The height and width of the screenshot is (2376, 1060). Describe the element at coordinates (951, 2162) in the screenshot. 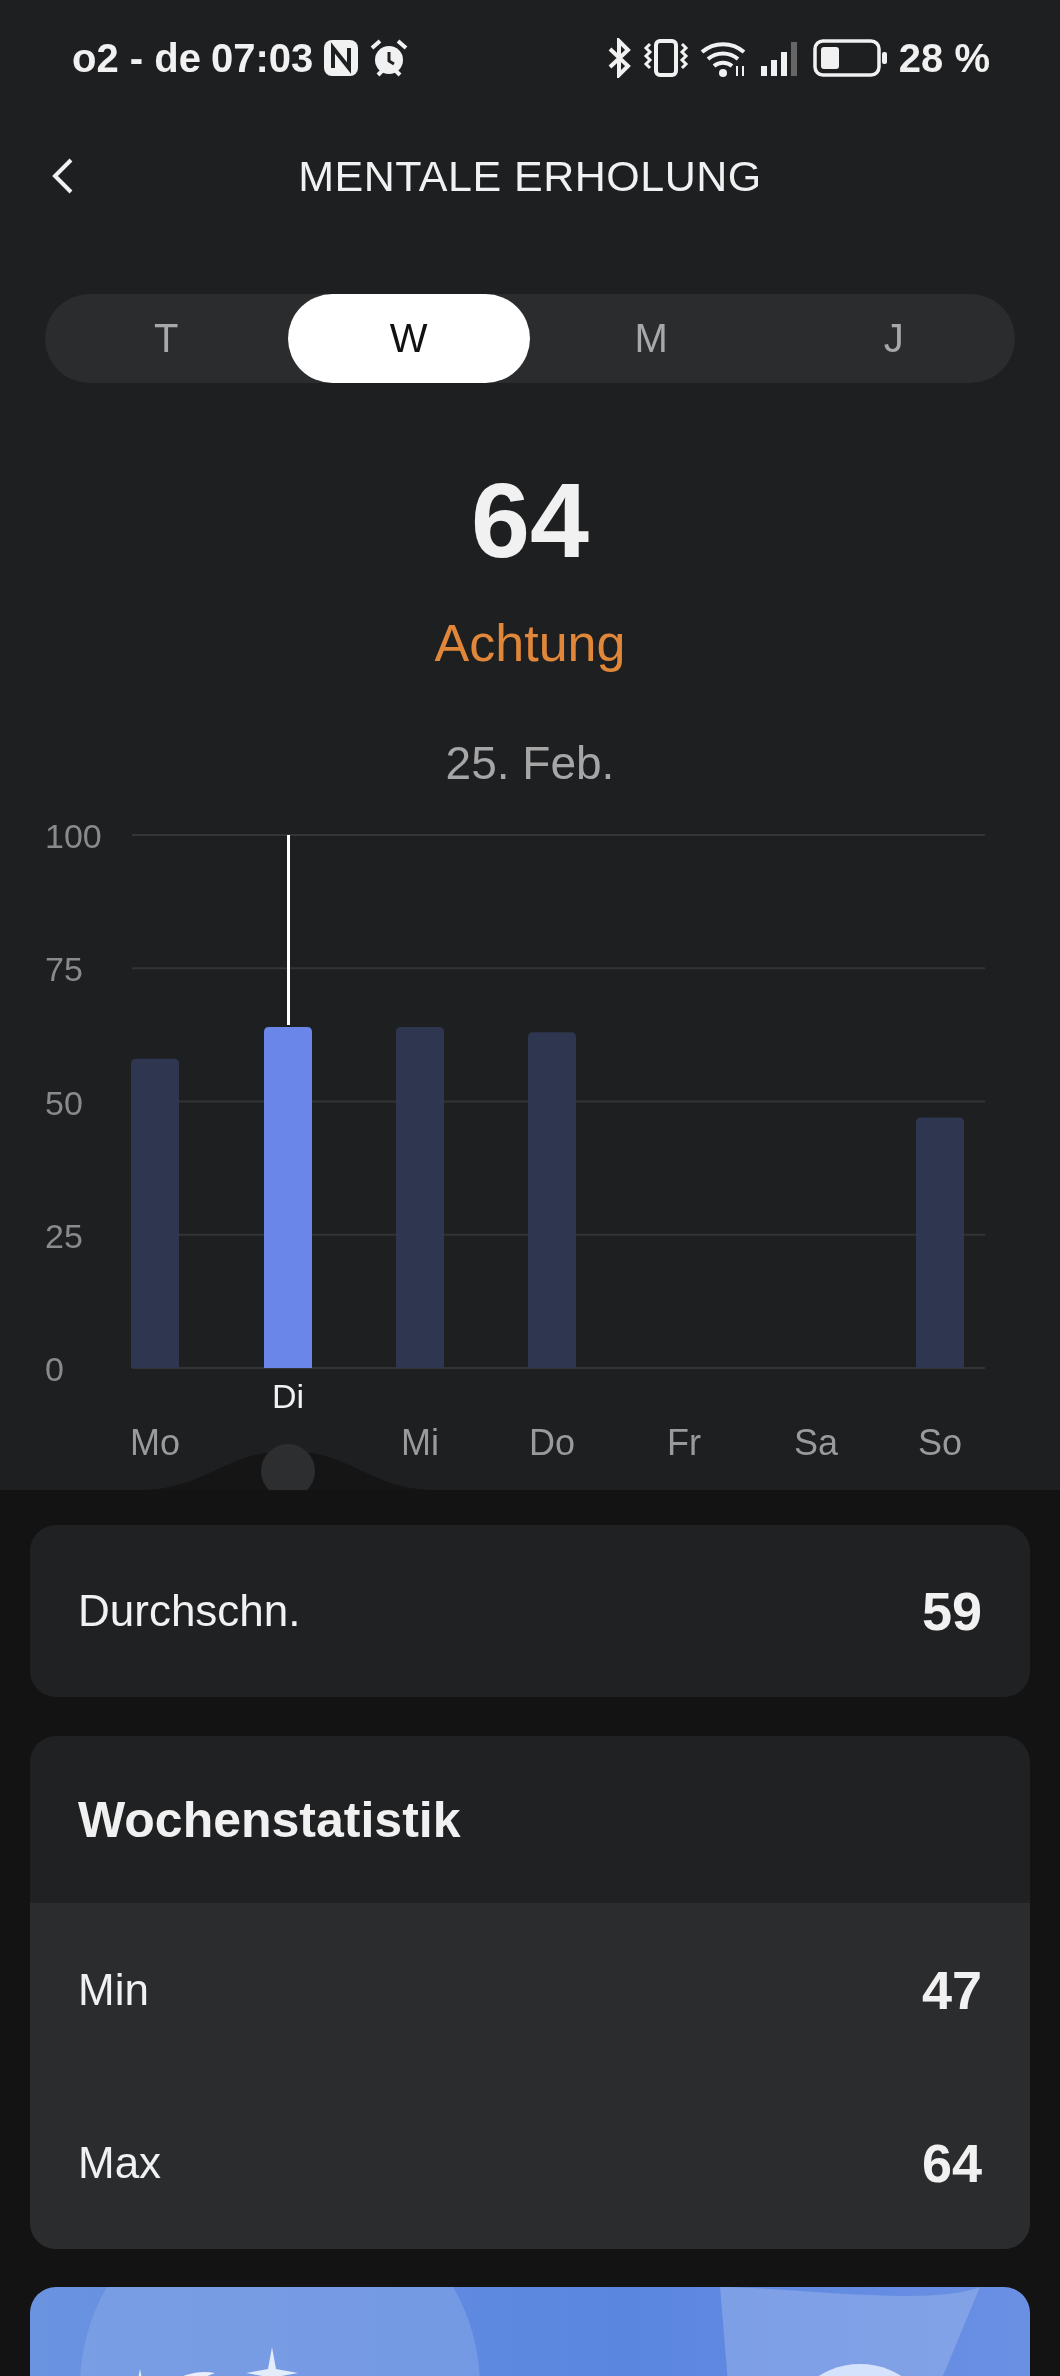

I see `stat-value: 64` at that location.